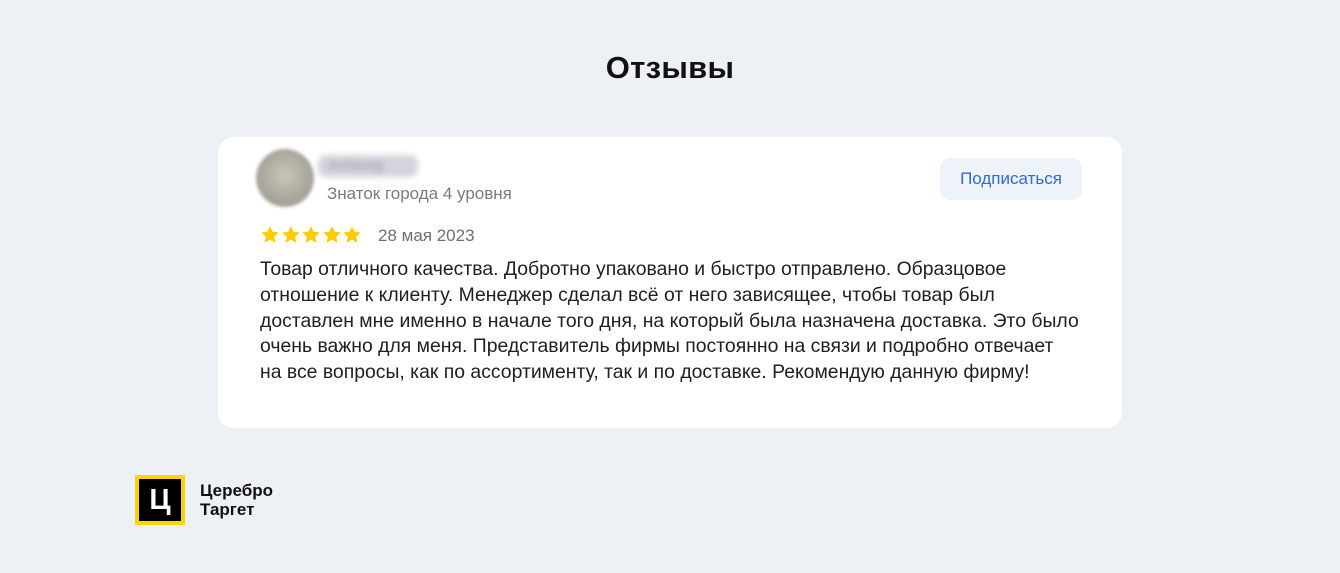 This screenshot has height=573, width=1340. I want to click on brand-letter: Ц, so click(160, 500).